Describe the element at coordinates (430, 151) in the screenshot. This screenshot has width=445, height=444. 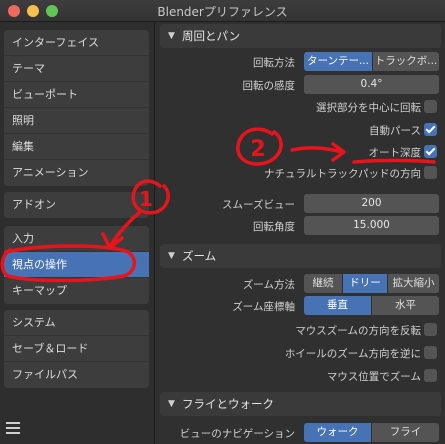
I see `auto-depth-checkbox` at that location.